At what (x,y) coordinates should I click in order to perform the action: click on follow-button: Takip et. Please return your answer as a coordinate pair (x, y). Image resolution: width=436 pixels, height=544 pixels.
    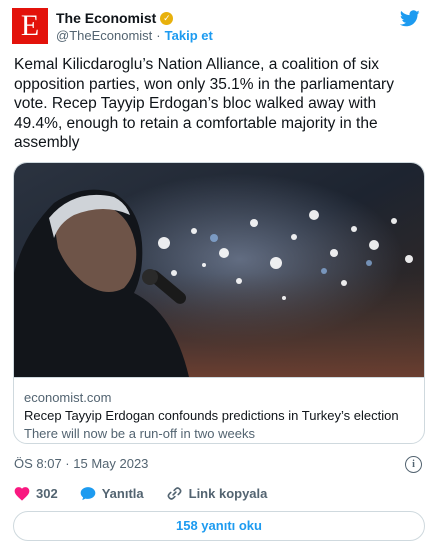
    Looking at the image, I should click on (189, 35).